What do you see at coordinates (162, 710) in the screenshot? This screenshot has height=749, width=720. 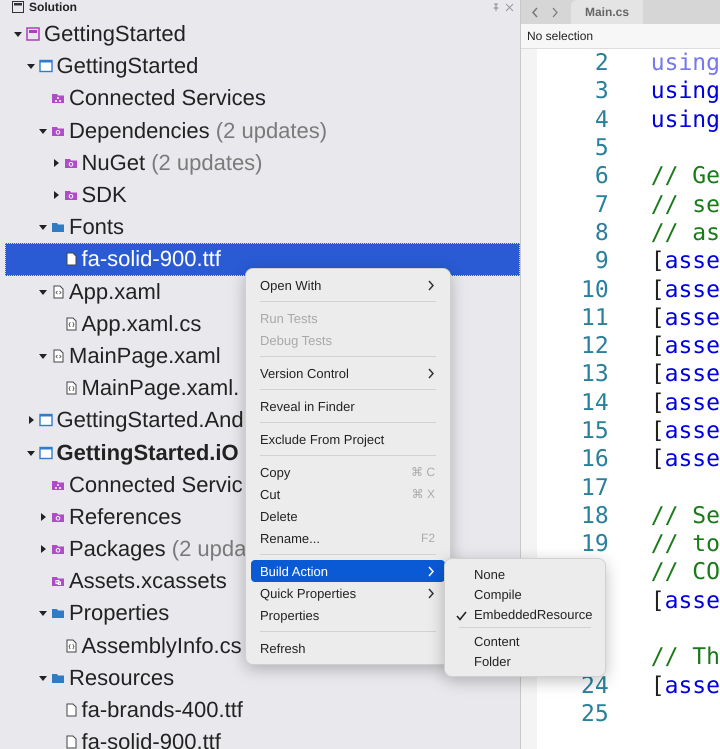 I see `tree-item-label: fa-brands-400.ttf` at bounding box center [162, 710].